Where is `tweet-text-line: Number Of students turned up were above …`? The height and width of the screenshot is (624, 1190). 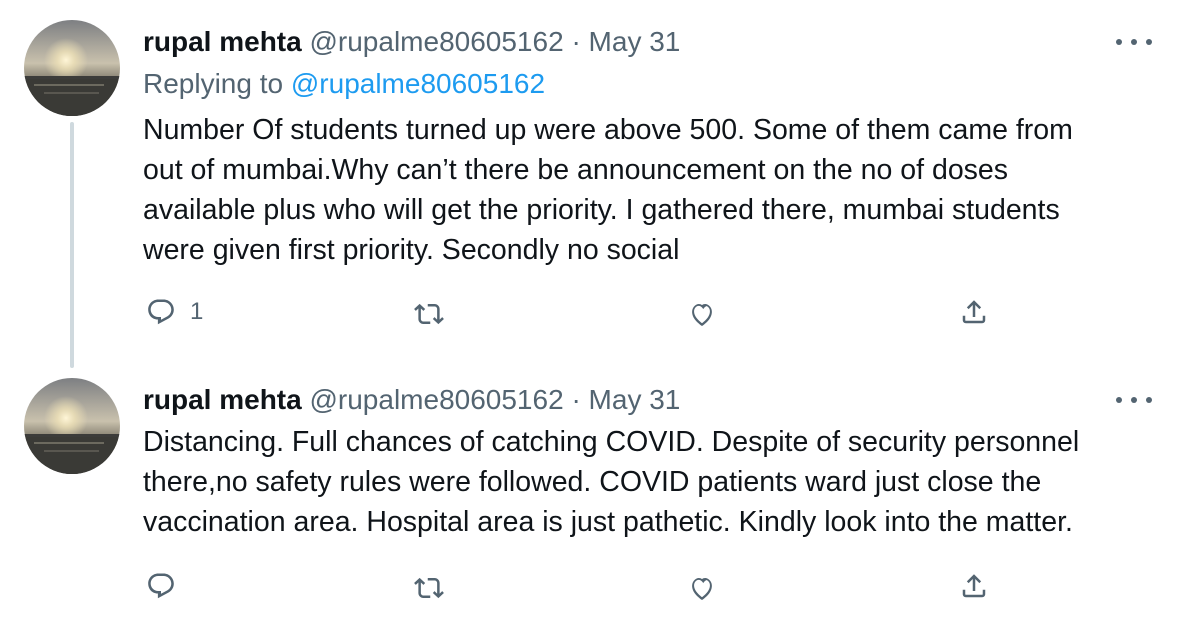 tweet-text-line: Number Of students turned up were above … is located at coordinates (608, 130).